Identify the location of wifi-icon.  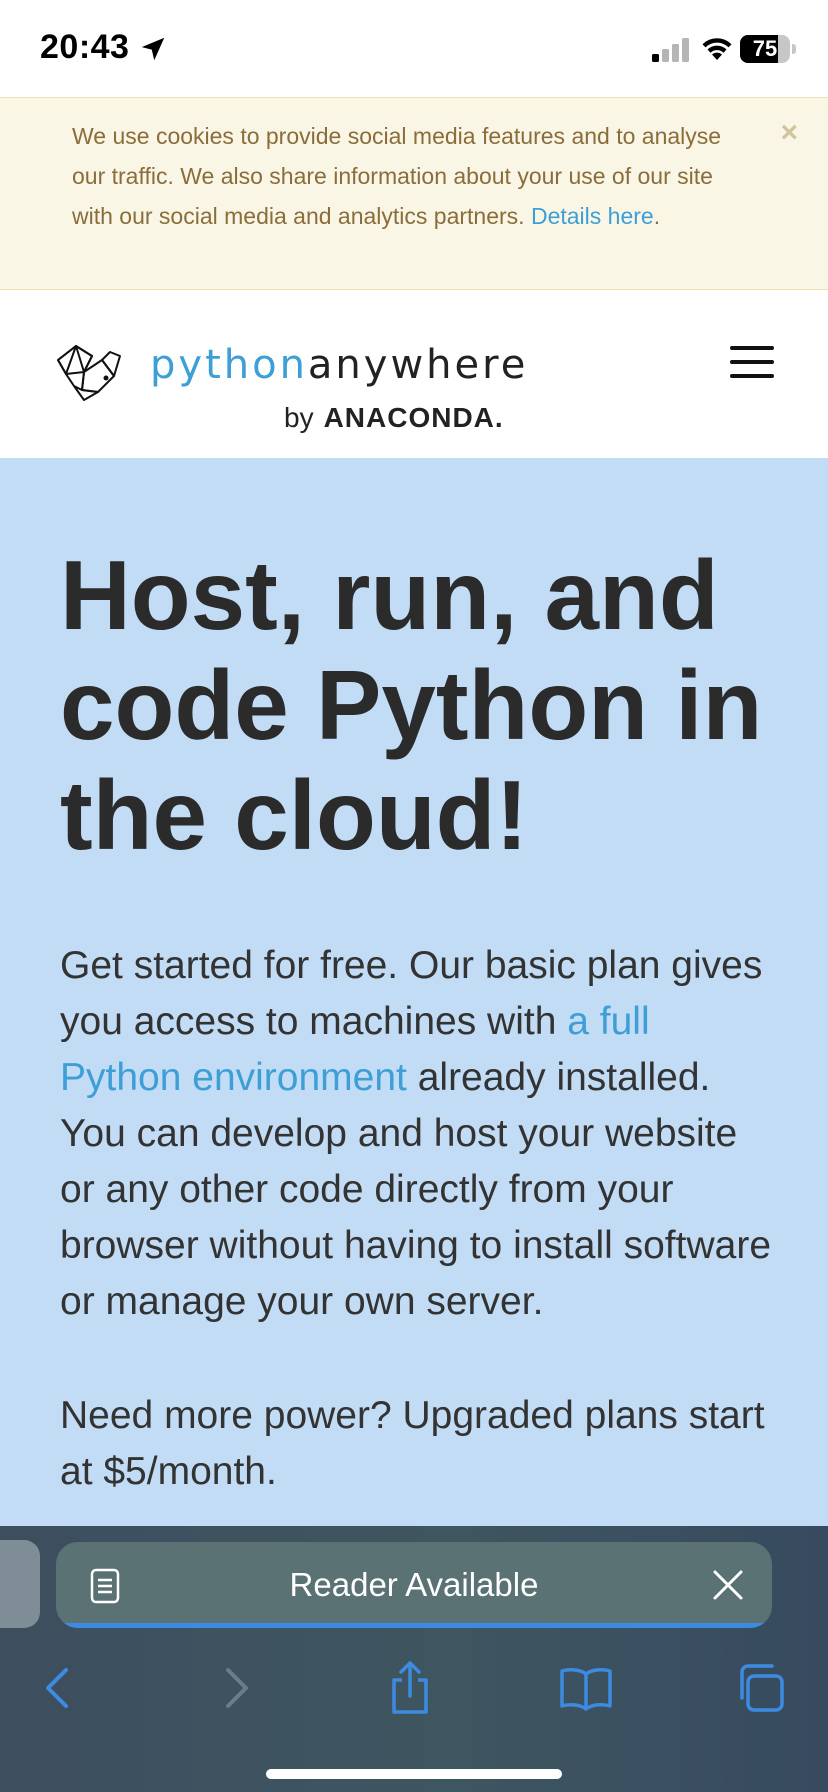
(717, 49).